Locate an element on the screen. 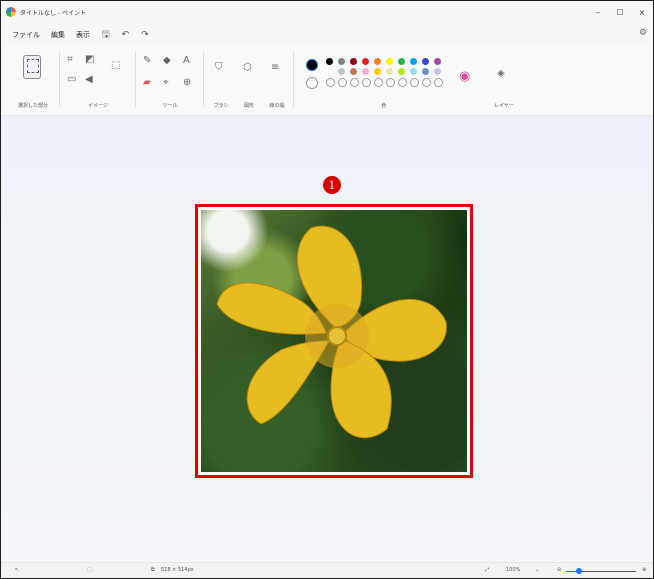 The image size is (654, 579). zoom-in-icon: ⊕ is located at coordinates (644, 570).